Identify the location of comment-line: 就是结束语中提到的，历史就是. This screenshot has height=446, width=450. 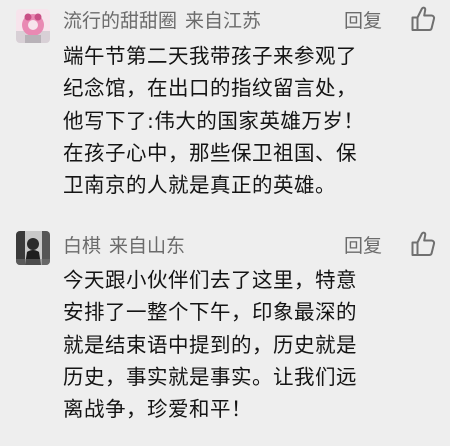
(210, 344).